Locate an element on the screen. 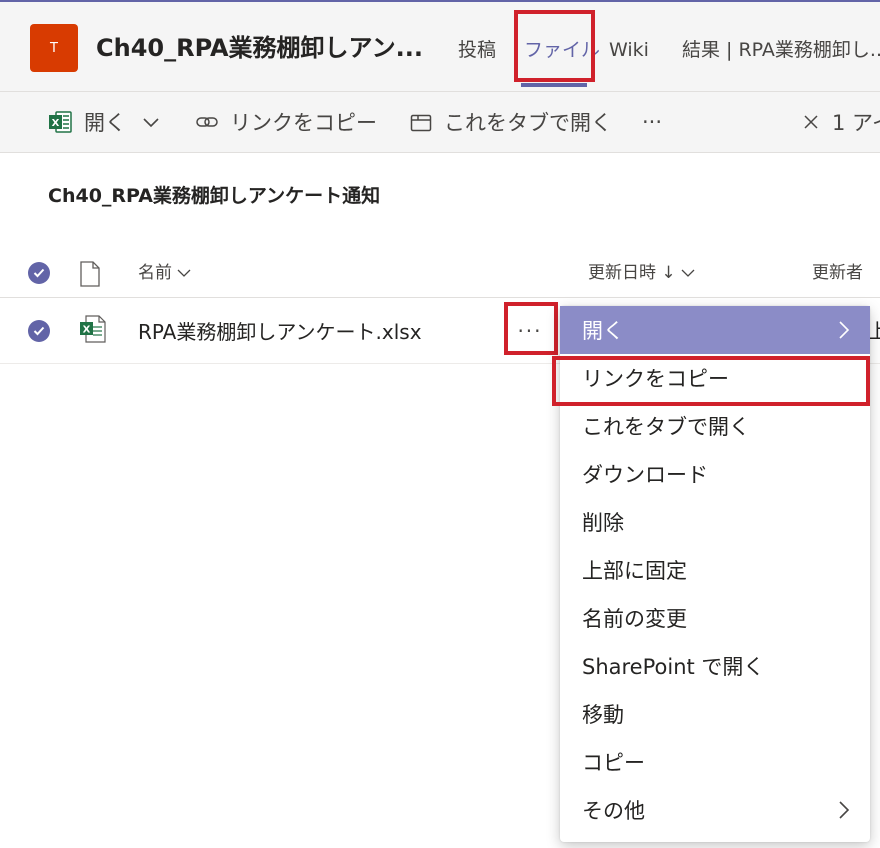 The width and height of the screenshot is (880, 848). link-icon is located at coordinates (207, 122).